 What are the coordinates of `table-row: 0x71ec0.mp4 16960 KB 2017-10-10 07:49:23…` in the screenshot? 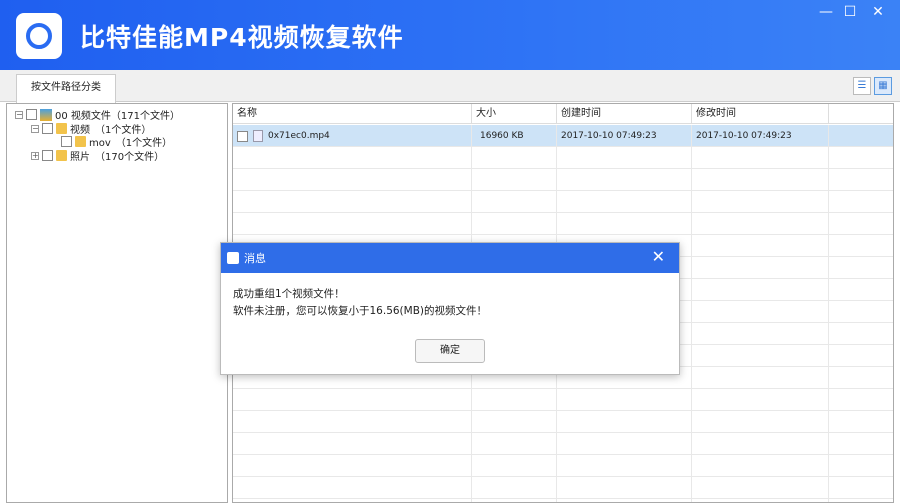 It's located at (563, 136).